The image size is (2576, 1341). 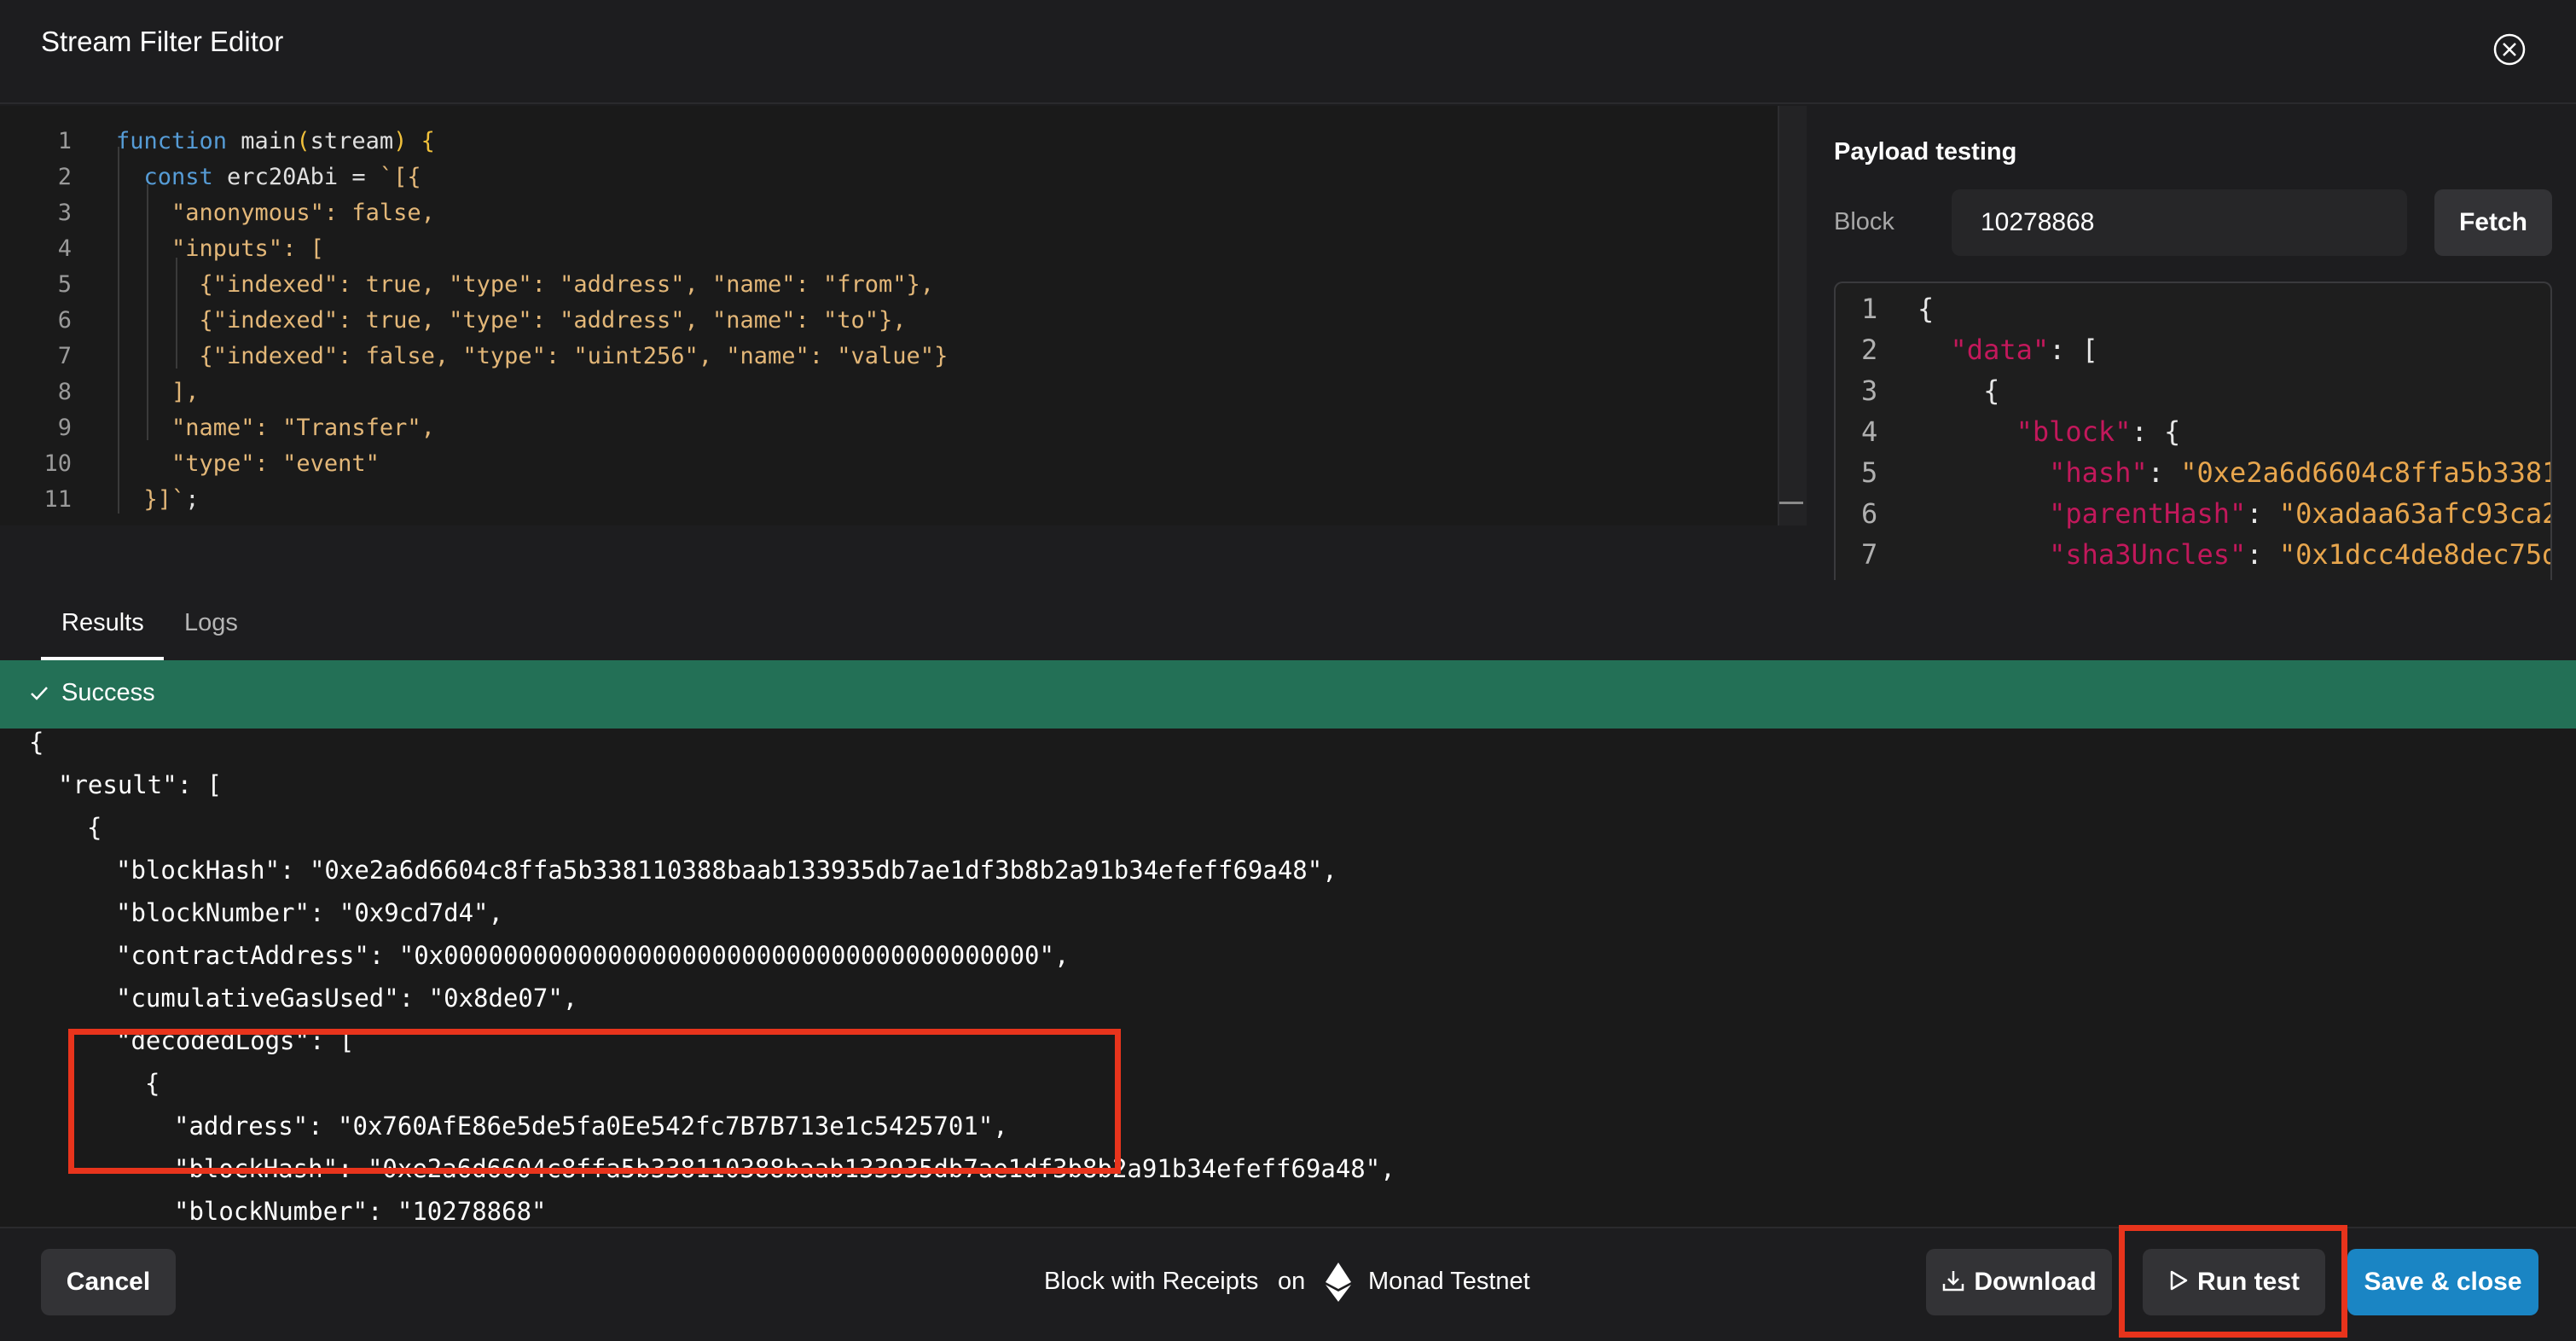 I want to click on code-token: "inputs": [, so click(x=220, y=248).